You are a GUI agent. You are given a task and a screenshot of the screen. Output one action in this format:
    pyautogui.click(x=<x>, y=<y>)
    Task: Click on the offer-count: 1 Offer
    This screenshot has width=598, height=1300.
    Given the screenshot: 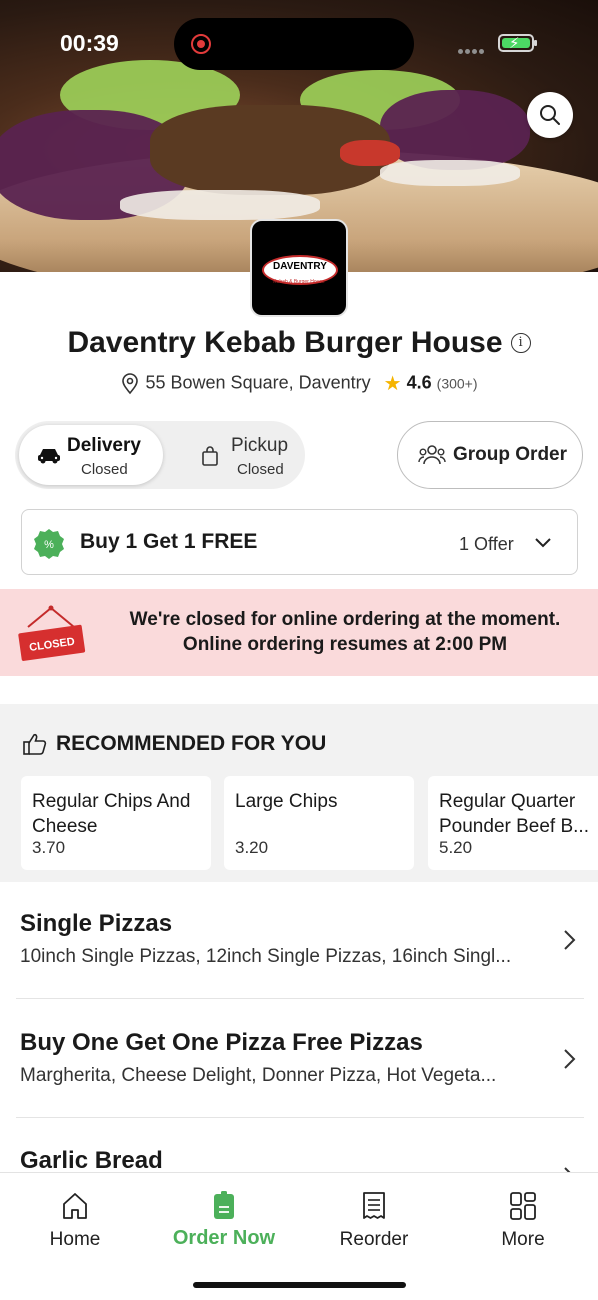 What is the action you would take?
    pyautogui.click(x=486, y=544)
    